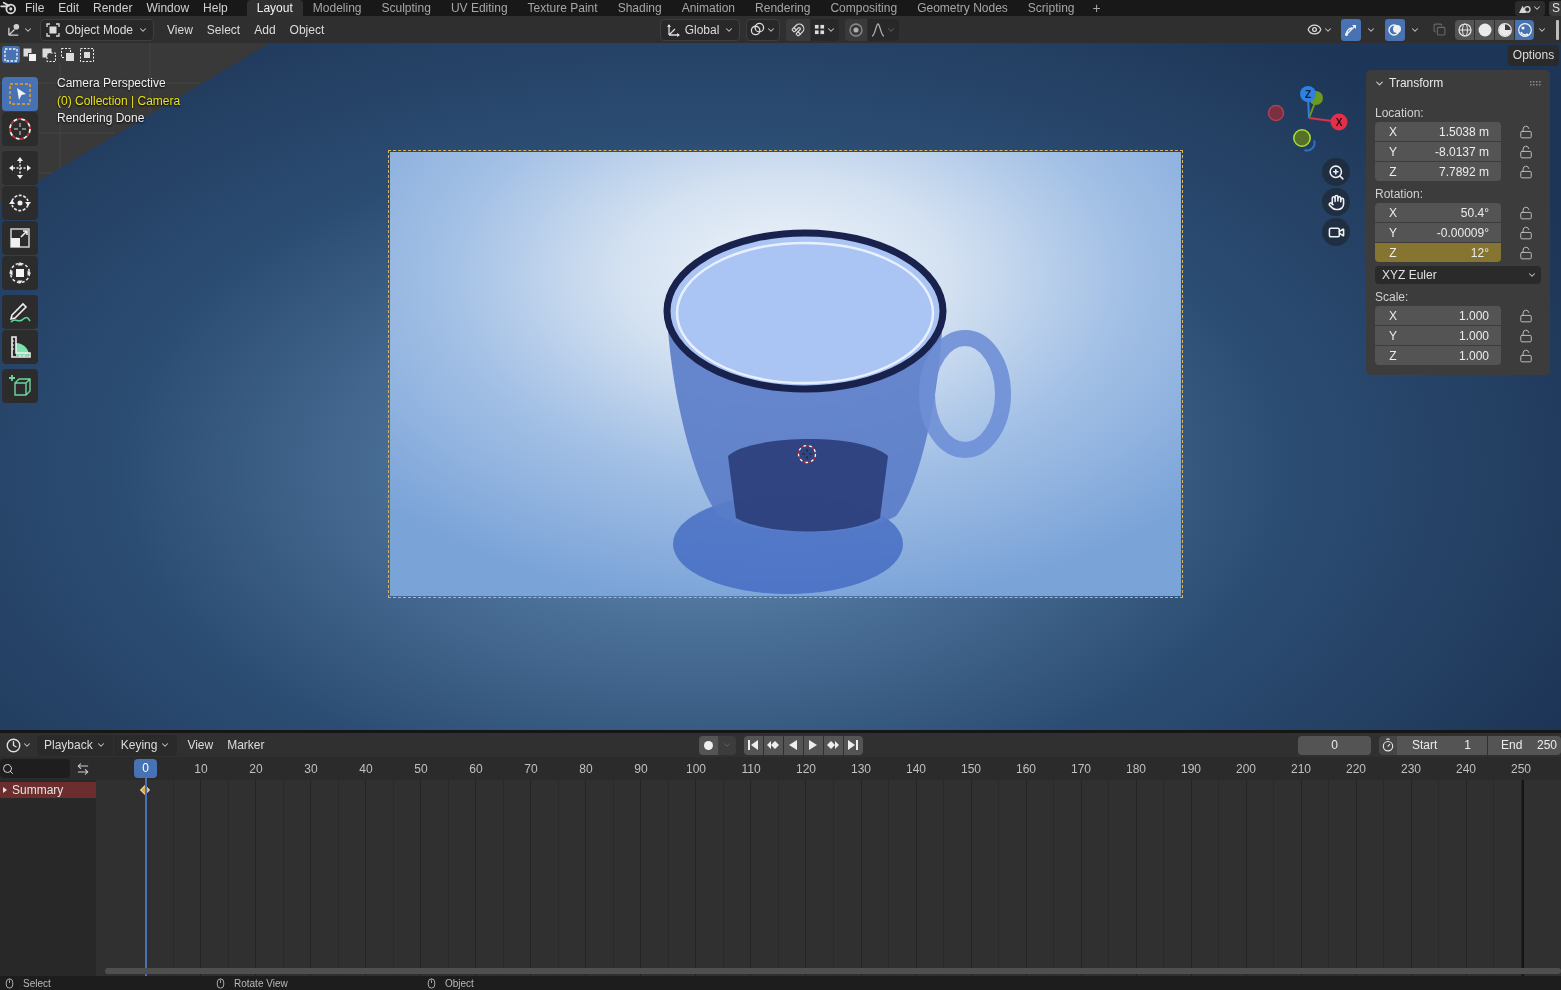  What do you see at coordinates (265, 29) in the screenshot?
I see `menu-item: Add` at bounding box center [265, 29].